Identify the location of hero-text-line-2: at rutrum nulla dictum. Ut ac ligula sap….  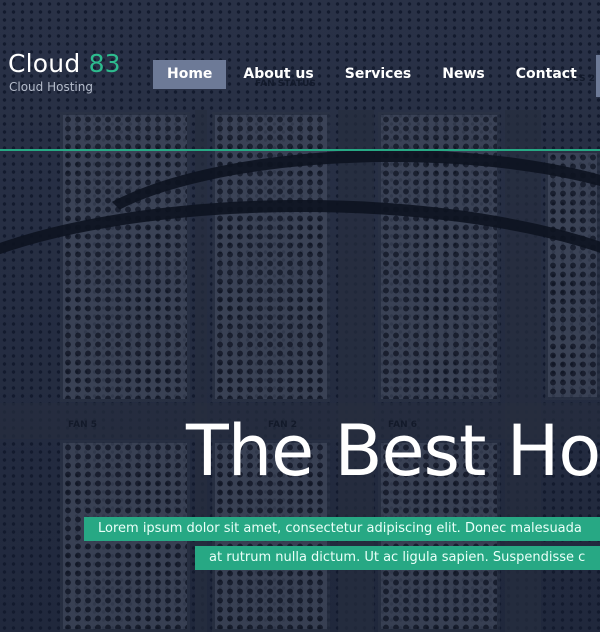
(397, 558).